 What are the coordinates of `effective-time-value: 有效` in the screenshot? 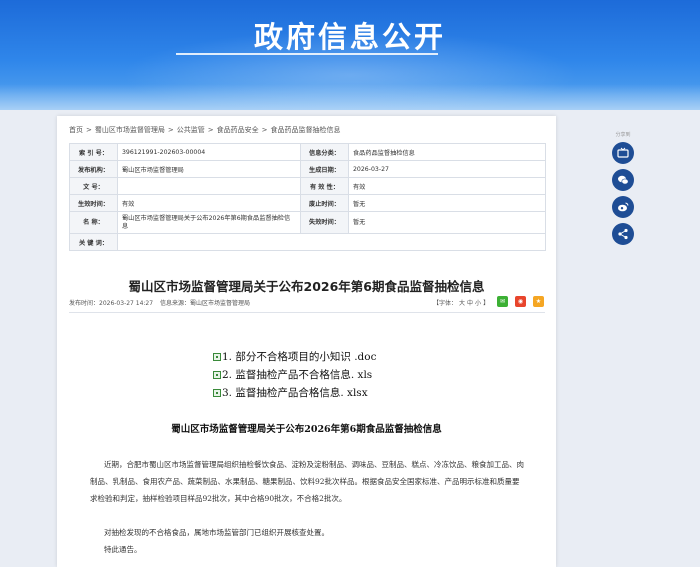 It's located at (209, 203).